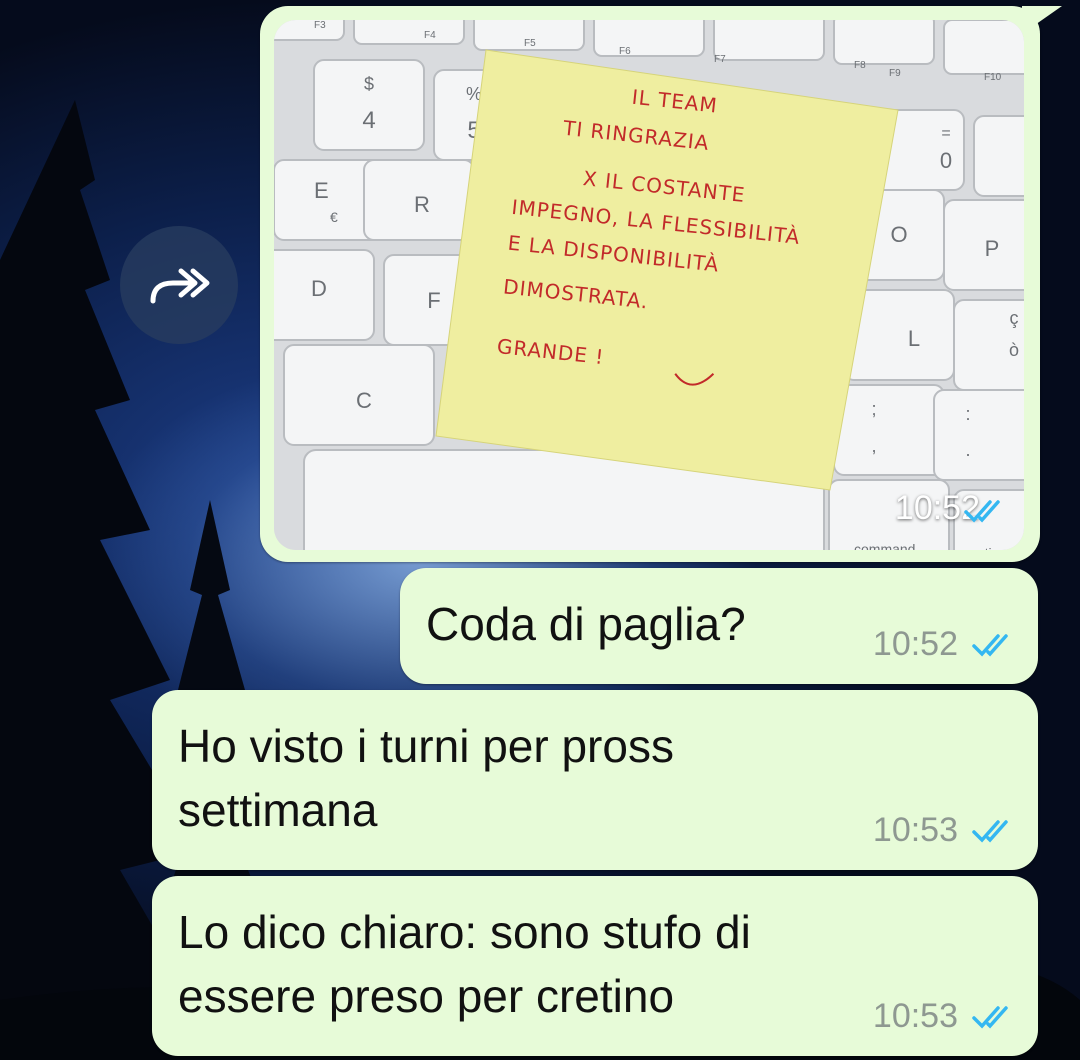 The height and width of the screenshot is (1060, 1080). Describe the element at coordinates (426, 778) in the screenshot. I see `message-text: Ho visto i turni per pross settimana` at that location.